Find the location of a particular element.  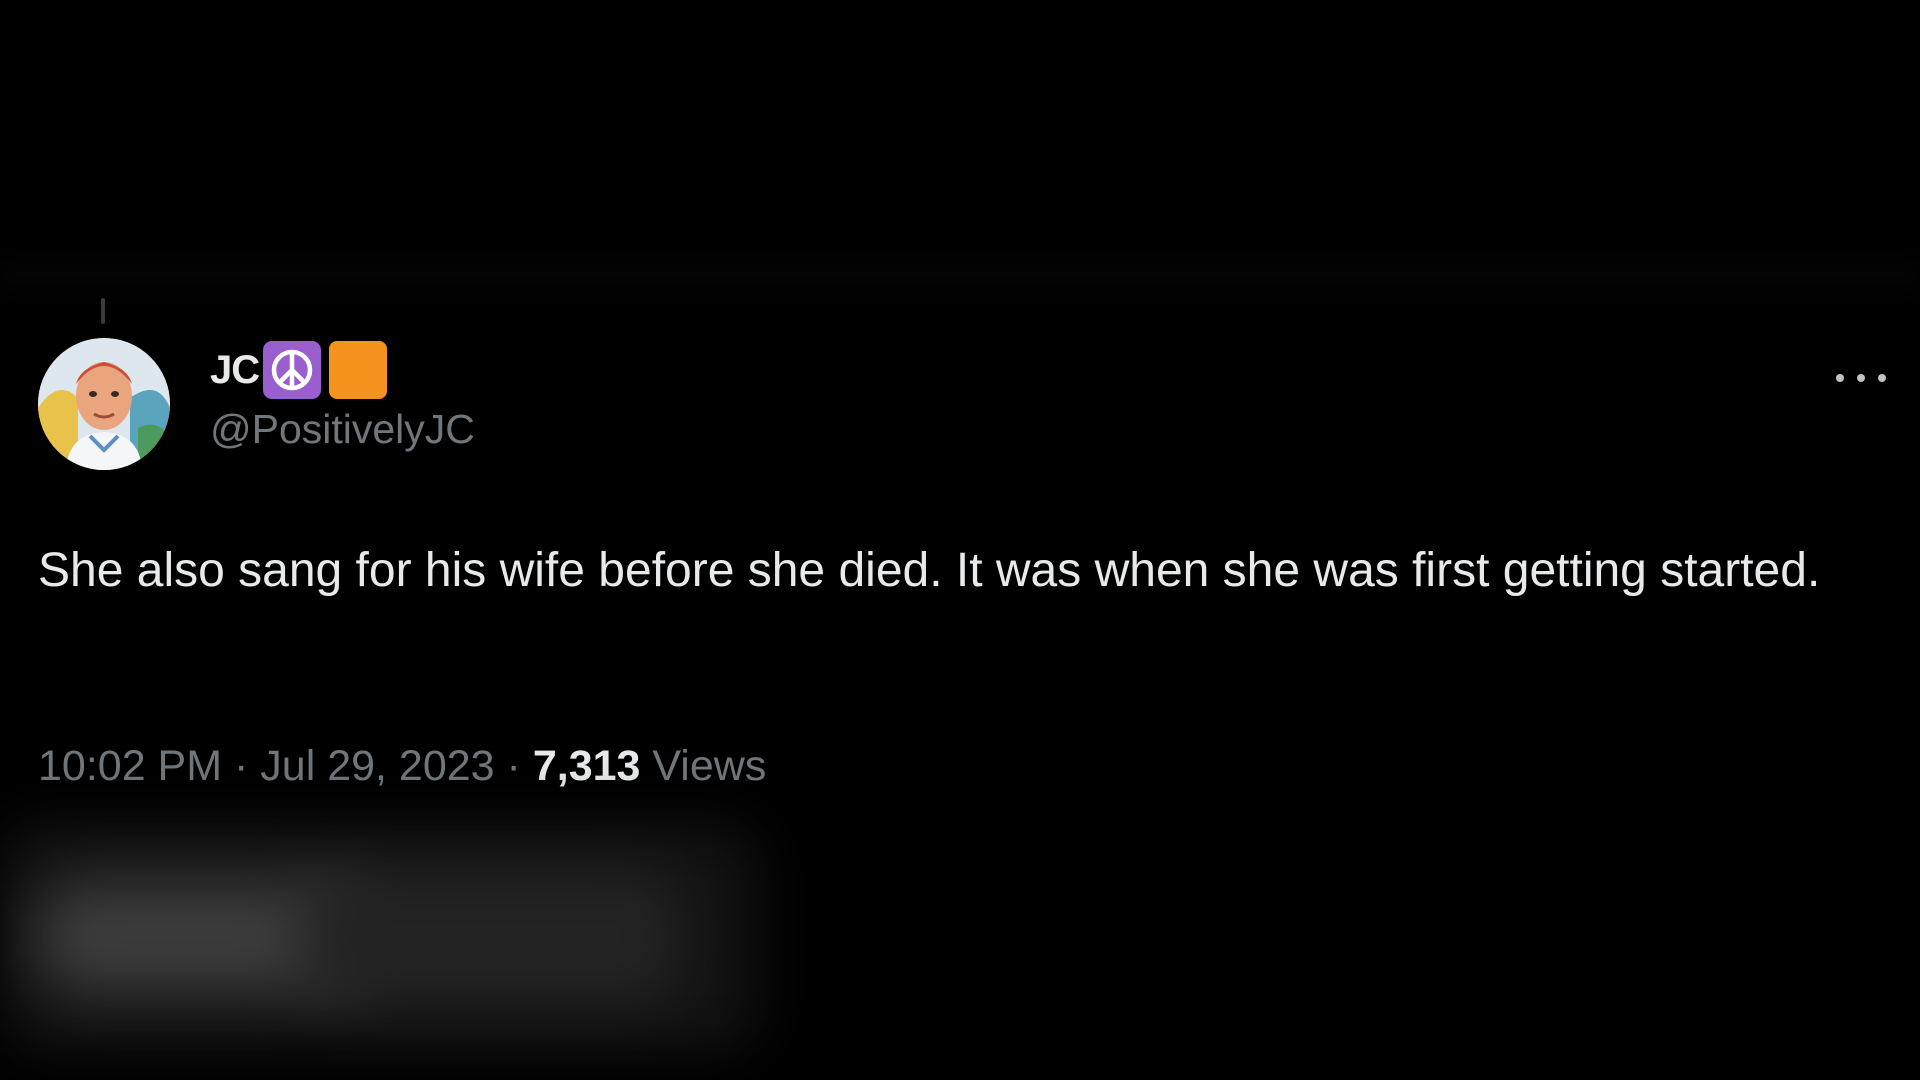

display-name: JC is located at coordinates (235, 370).